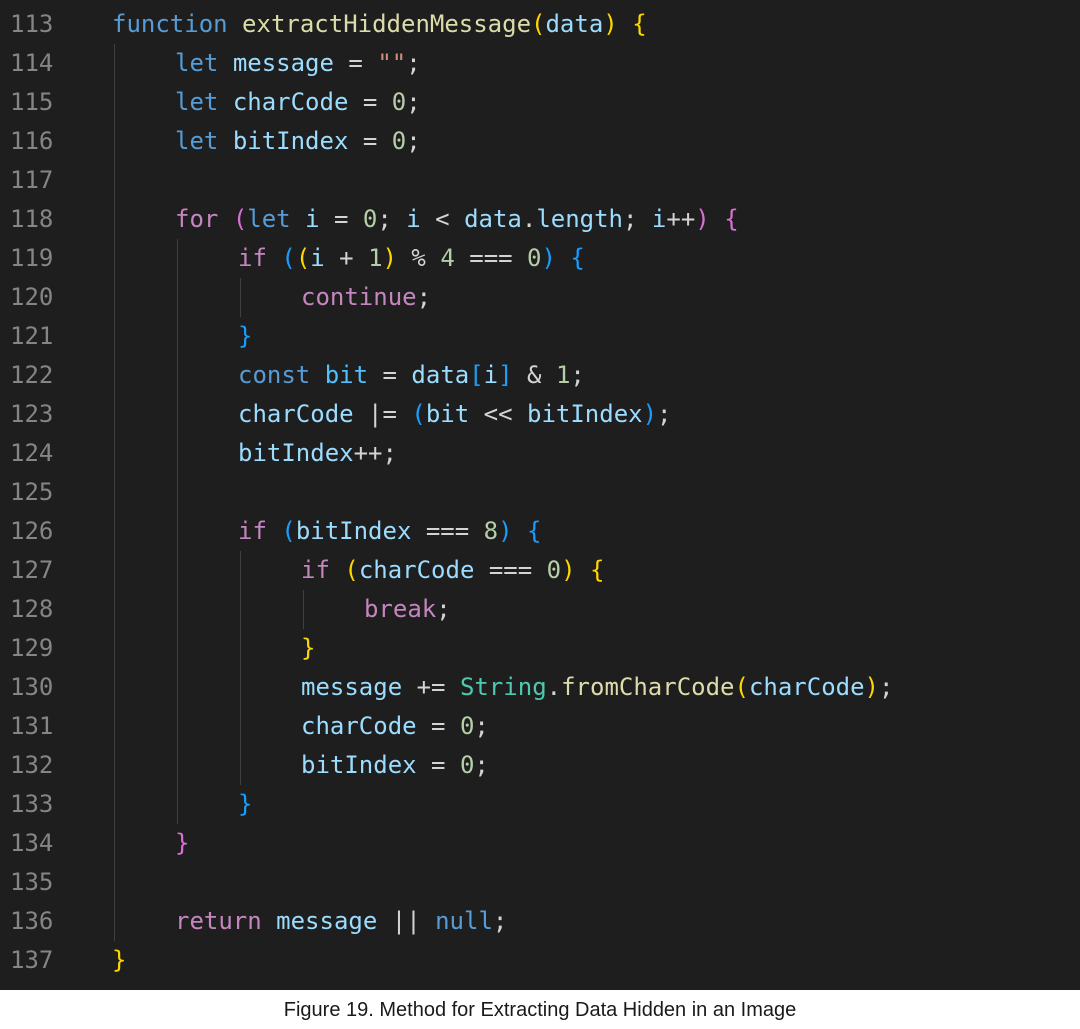 This screenshot has width=1080, height=1029. What do you see at coordinates (32, 921) in the screenshot?
I see `line-number: 136` at bounding box center [32, 921].